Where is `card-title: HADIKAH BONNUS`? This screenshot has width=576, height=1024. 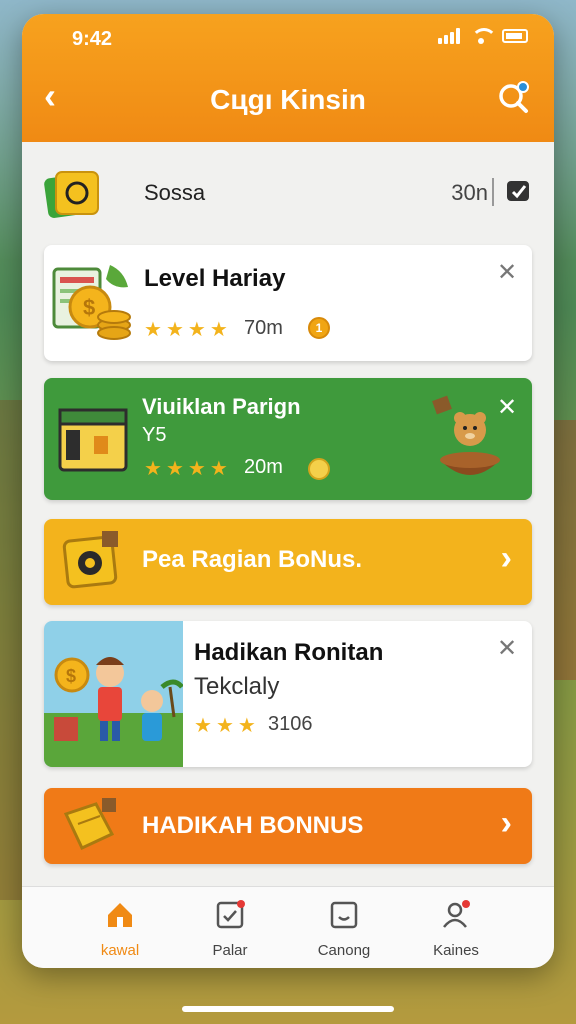 card-title: HADIKAH BONNUS is located at coordinates (253, 825).